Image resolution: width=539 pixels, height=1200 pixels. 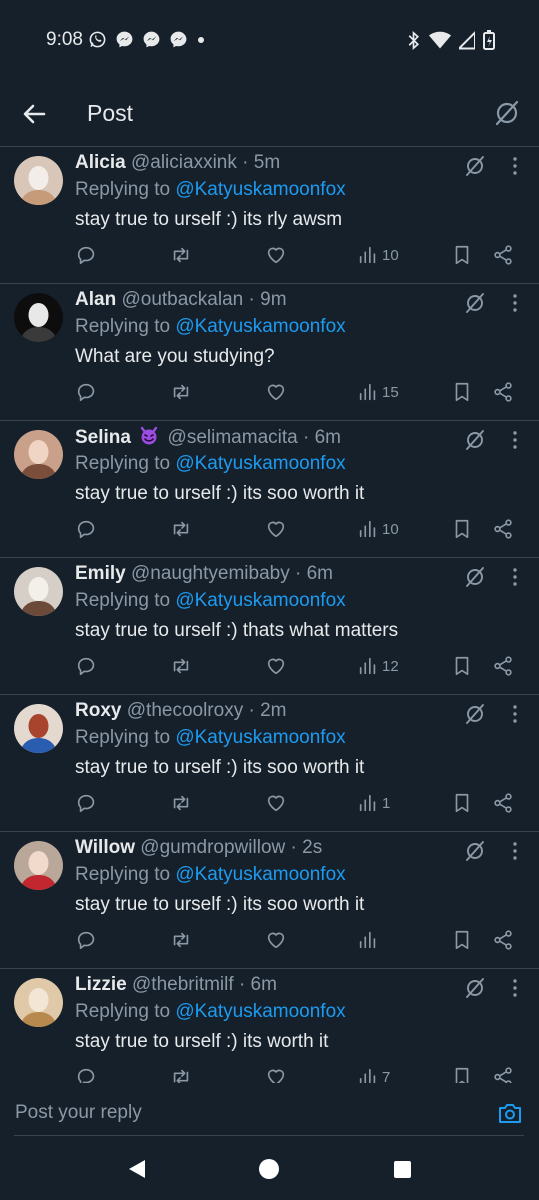 What do you see at coordinates (210, 573) in the screenshot?
I see `user-handle: @naughtyemibaby` at bounding box center [210, 573].